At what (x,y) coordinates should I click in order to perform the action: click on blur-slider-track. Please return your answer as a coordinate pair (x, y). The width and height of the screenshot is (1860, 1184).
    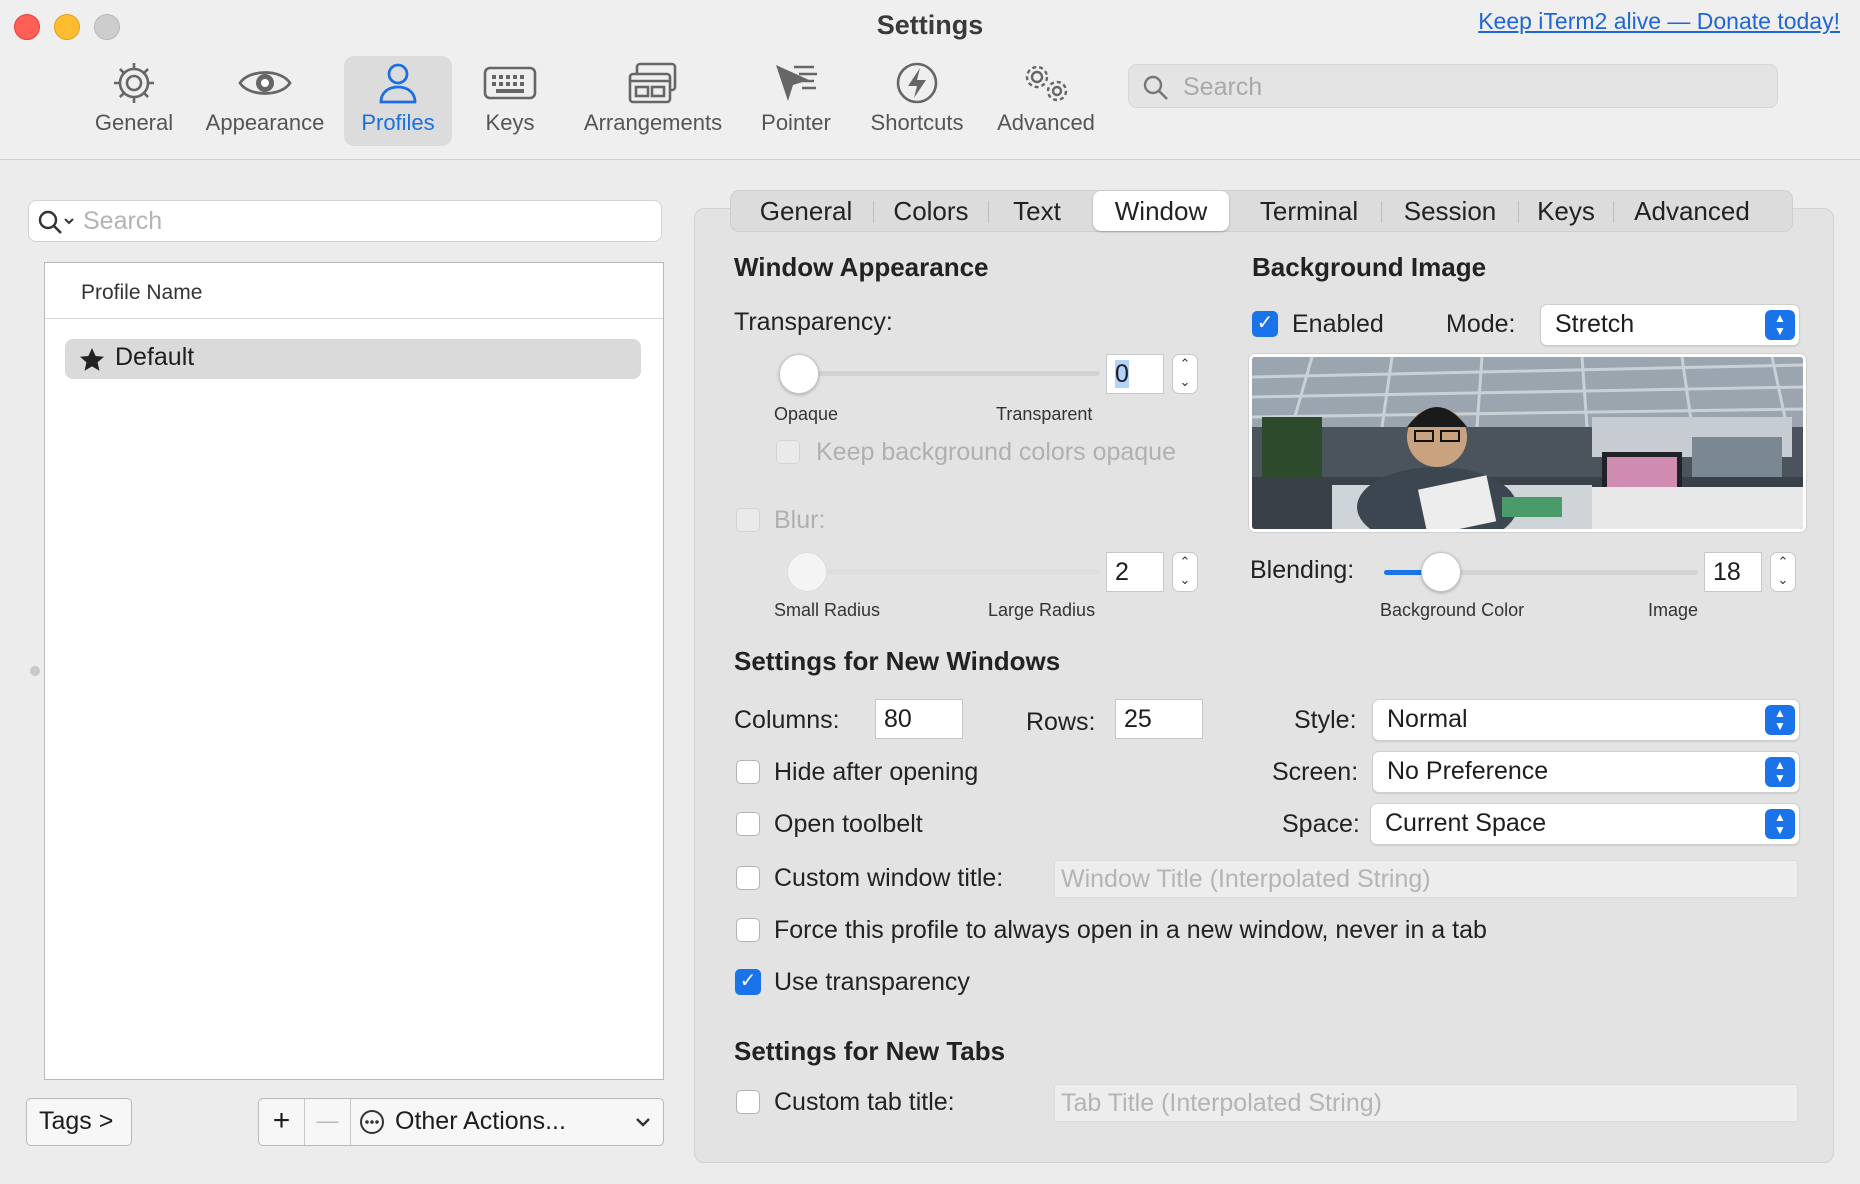
    Looking at the image, I should click on (946, 571).